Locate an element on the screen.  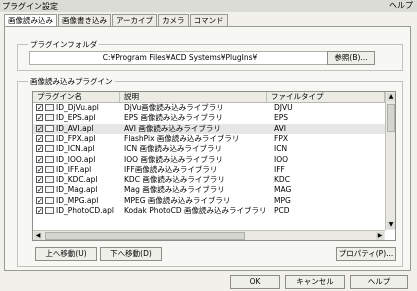
tab-image-write: 画像書き込み is located at coordinates (84, 20).